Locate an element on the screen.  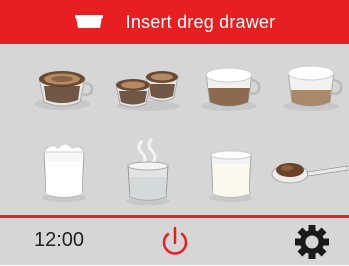
milk-froth-button is located at coordinates (64, 172).